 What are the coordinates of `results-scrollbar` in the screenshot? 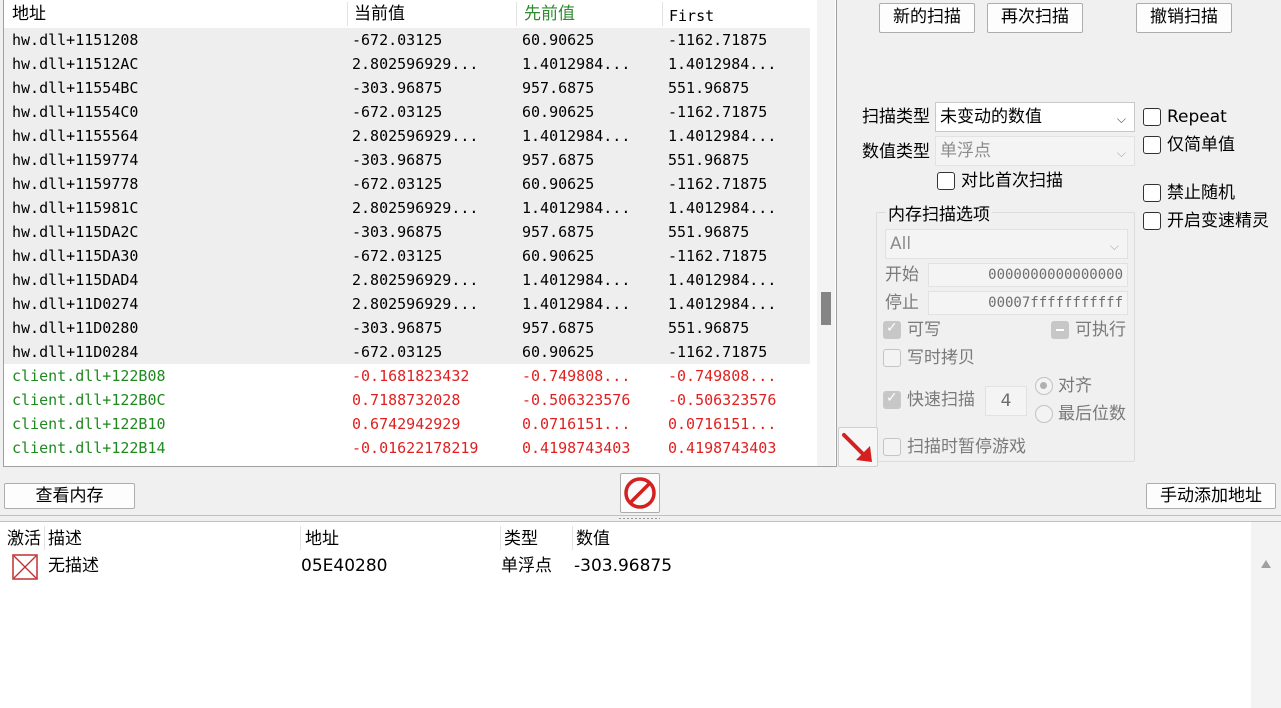 It's located at (826, 233).